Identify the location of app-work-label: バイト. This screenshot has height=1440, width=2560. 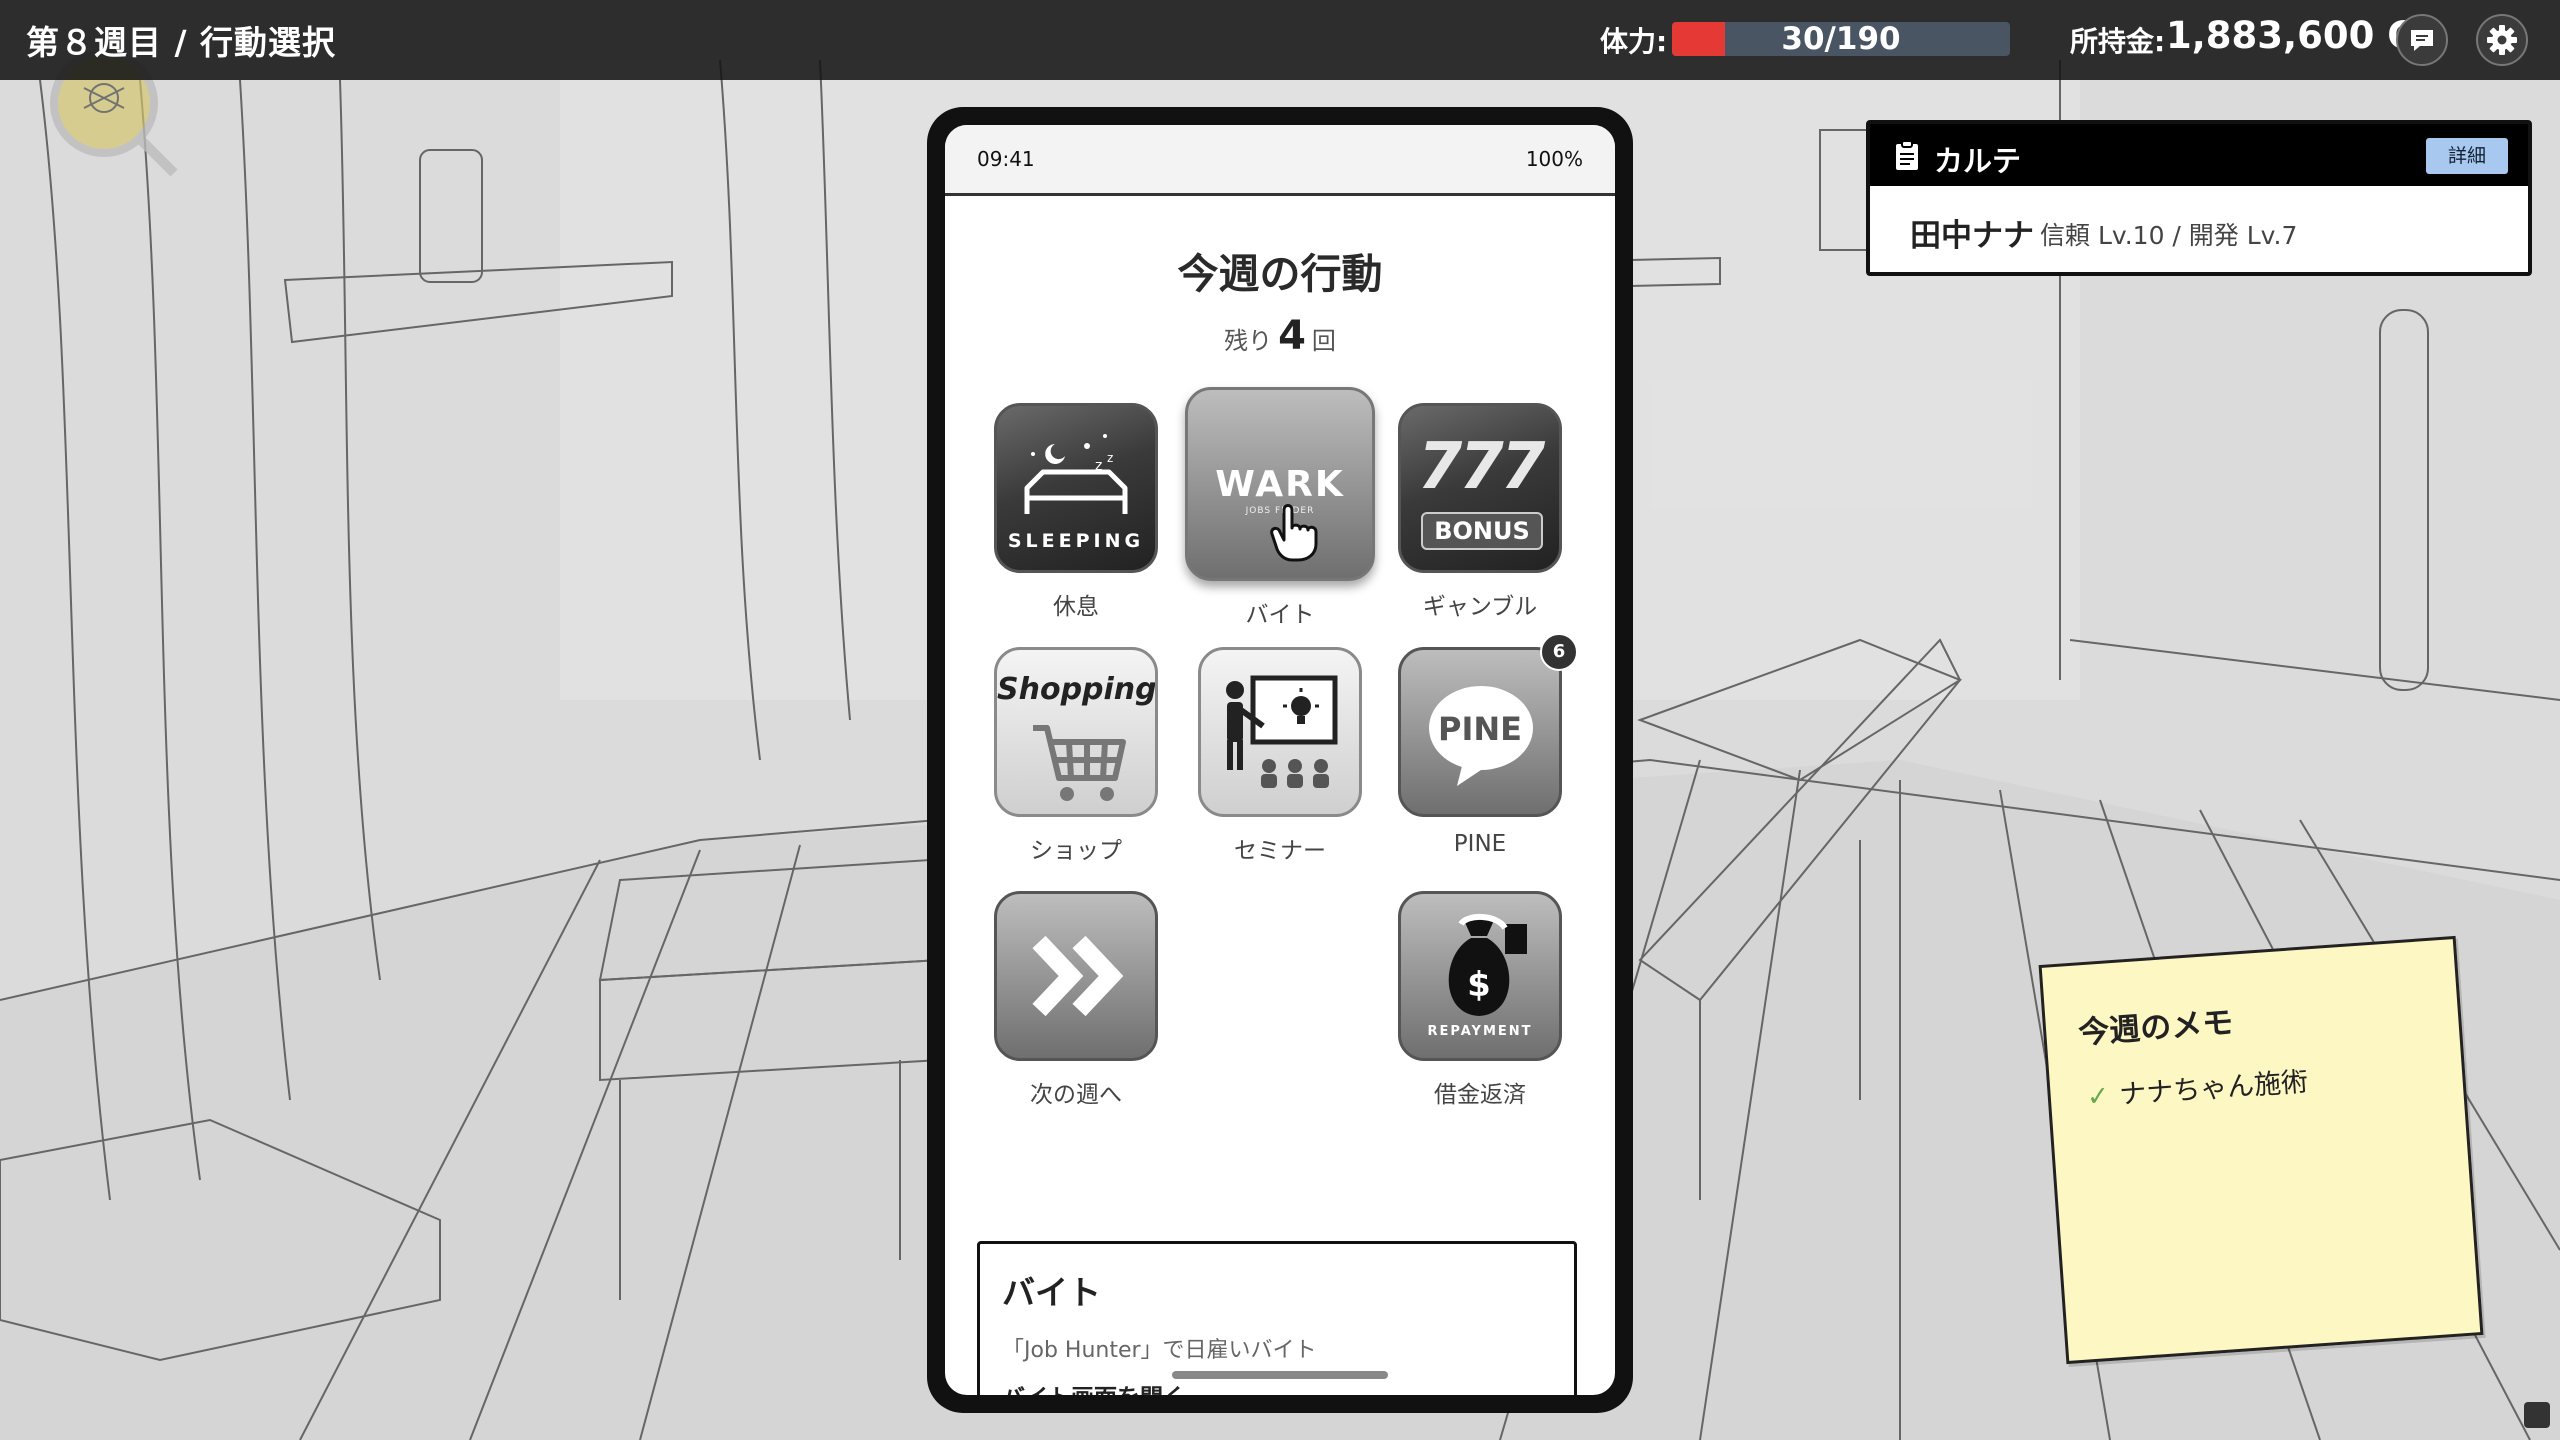
(1280, 615).